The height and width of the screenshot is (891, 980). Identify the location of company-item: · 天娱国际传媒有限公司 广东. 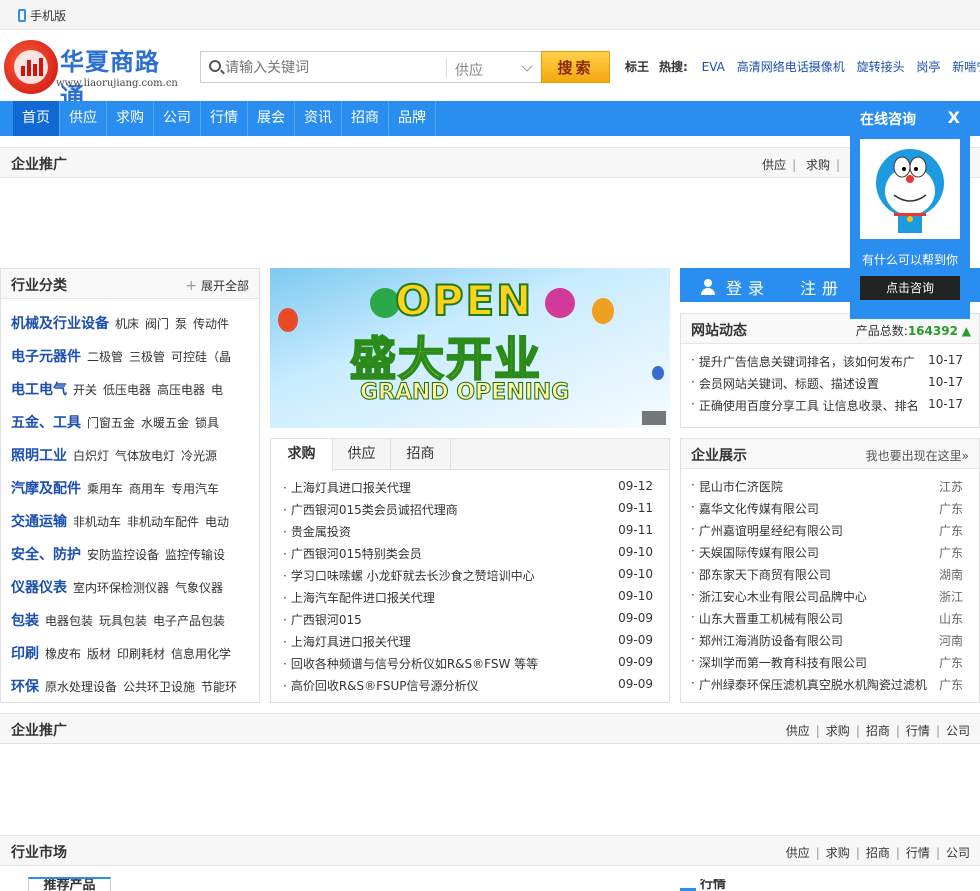
(827, 552).